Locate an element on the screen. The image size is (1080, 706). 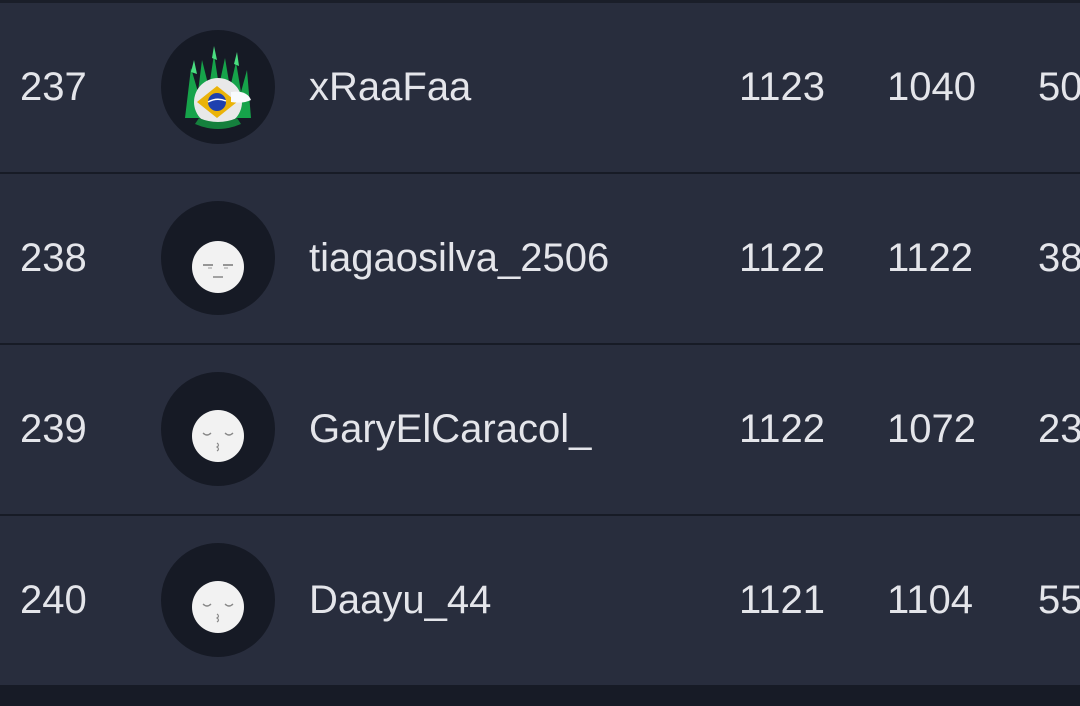
rank-number: 237 is located at coordinates (53, 87).